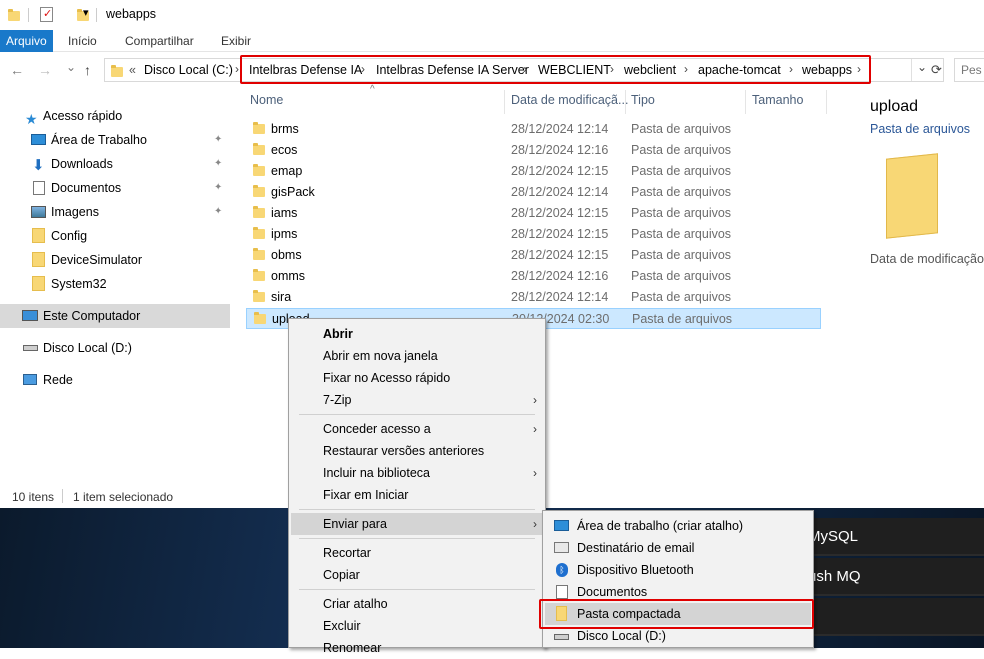  I want to click on menu-item-abrir: Abrir, so click(417, 334).